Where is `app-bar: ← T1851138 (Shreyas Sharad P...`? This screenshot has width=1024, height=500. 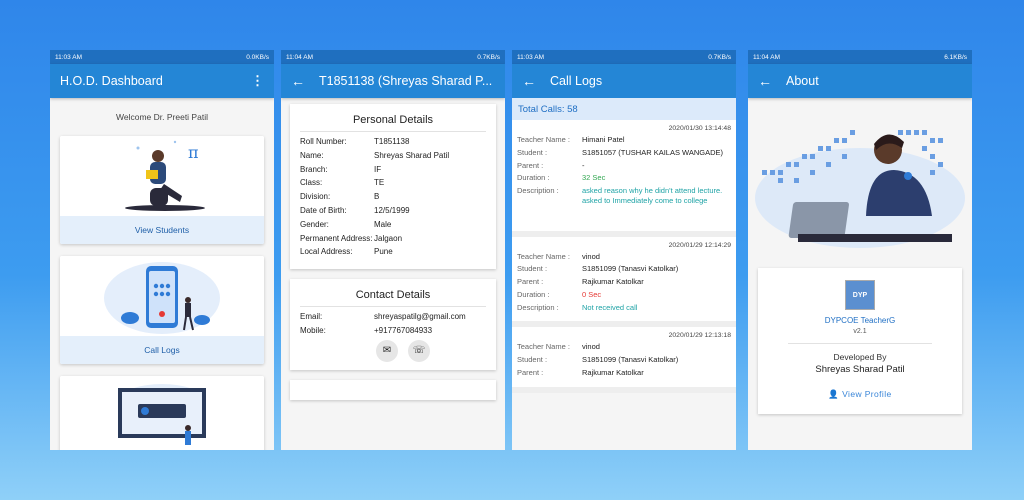
app-bar: ← T1851138 (Shreyas Sharad P... is located at coordinates (393, 81).